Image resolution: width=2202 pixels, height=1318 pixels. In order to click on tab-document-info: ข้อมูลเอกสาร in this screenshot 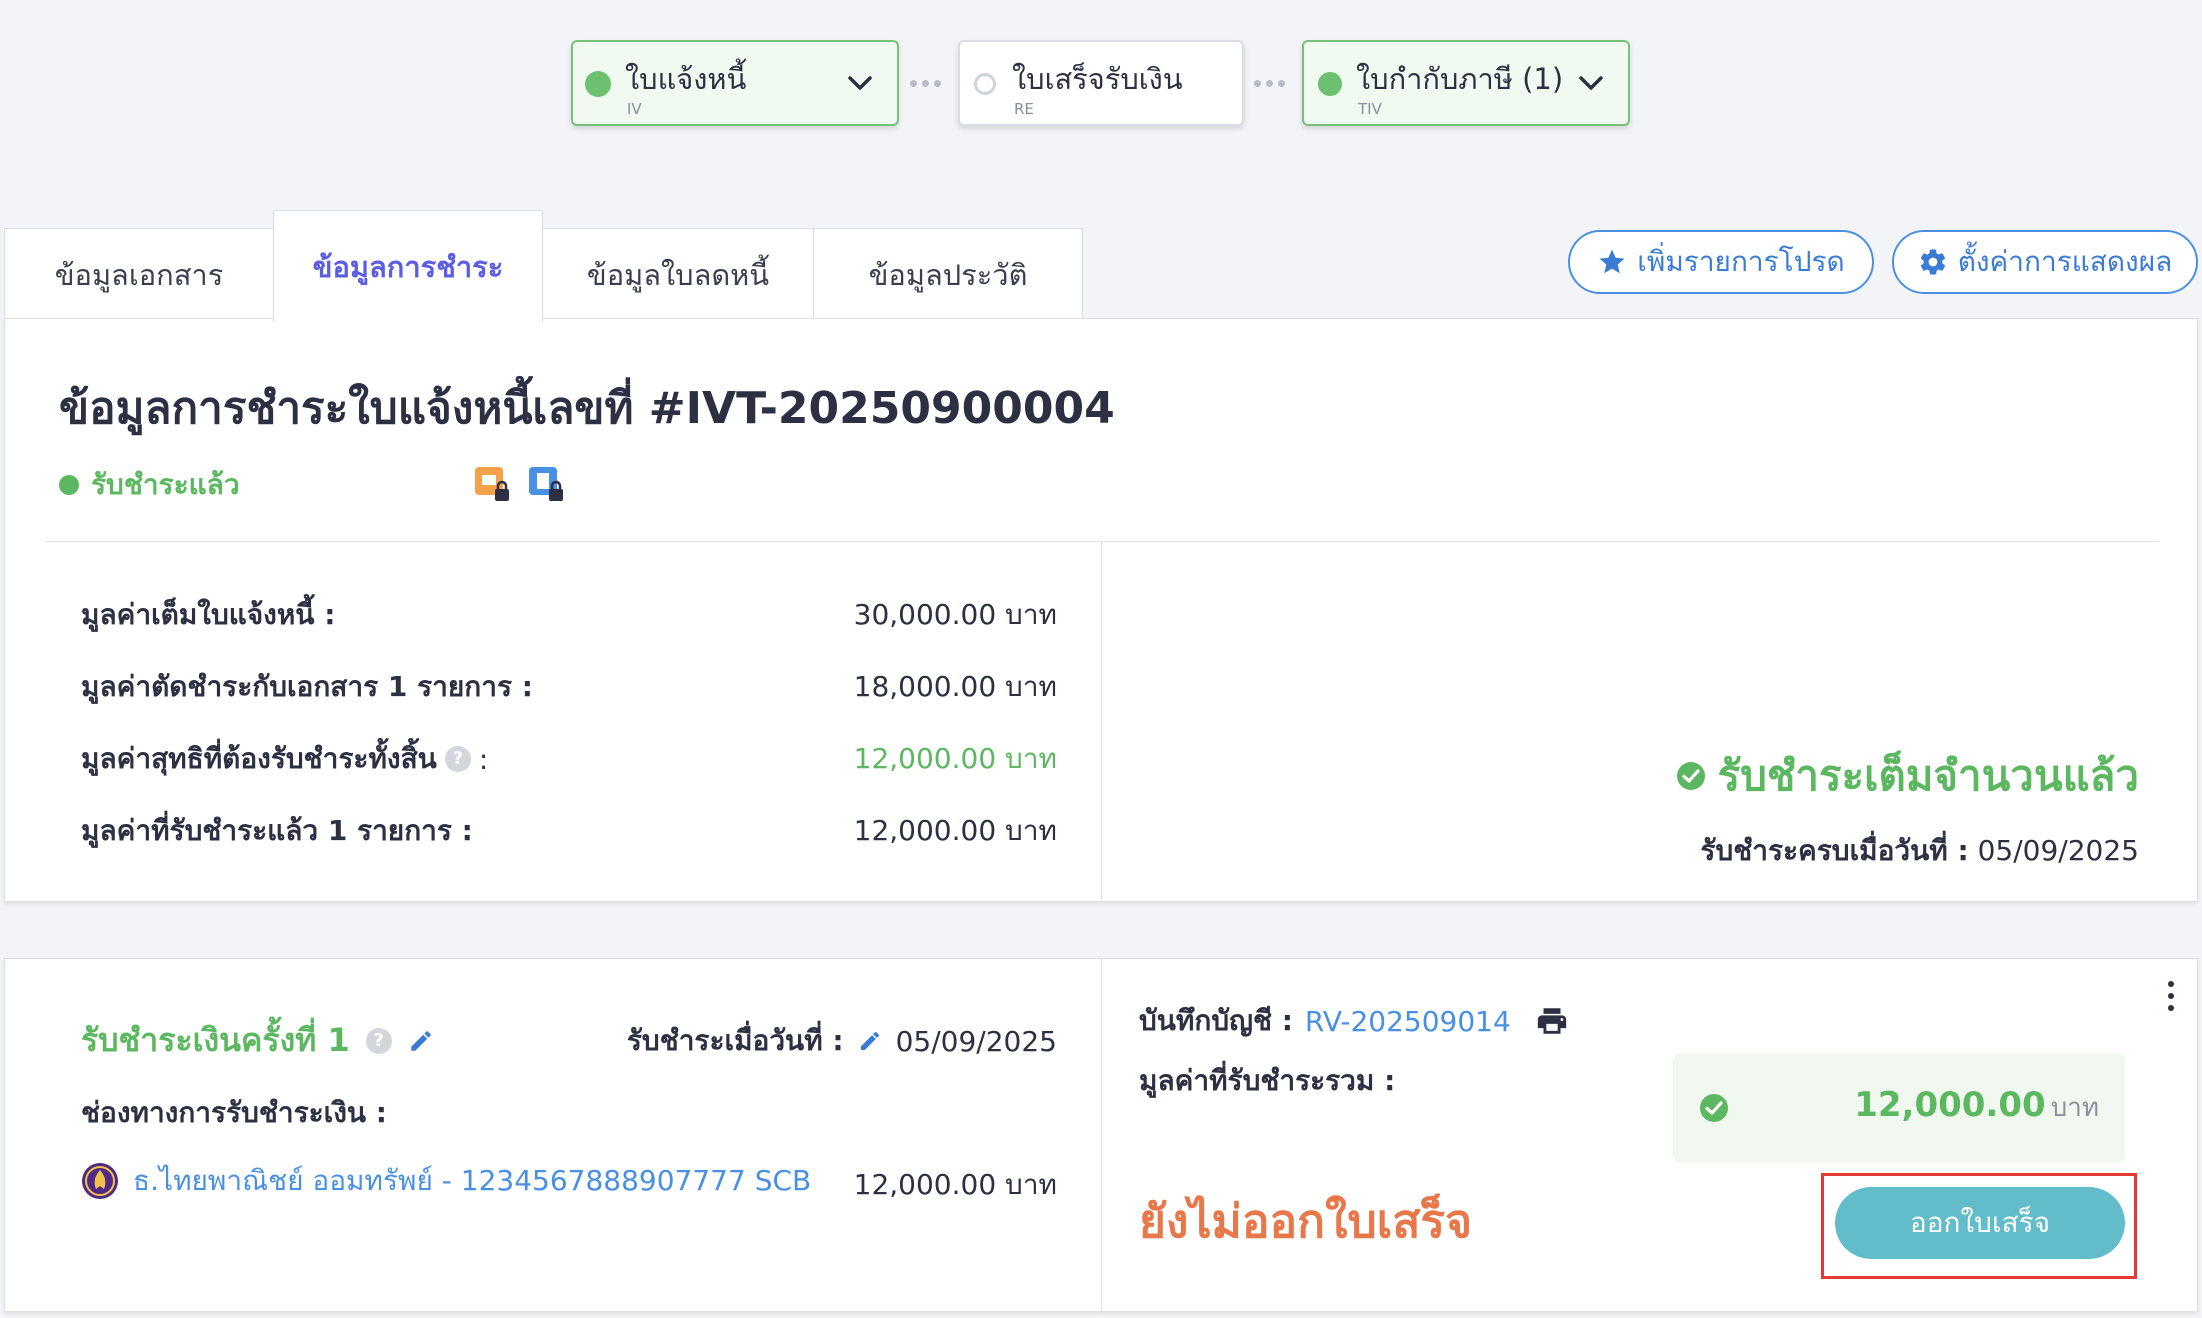, I will do `click(139, 274)`.